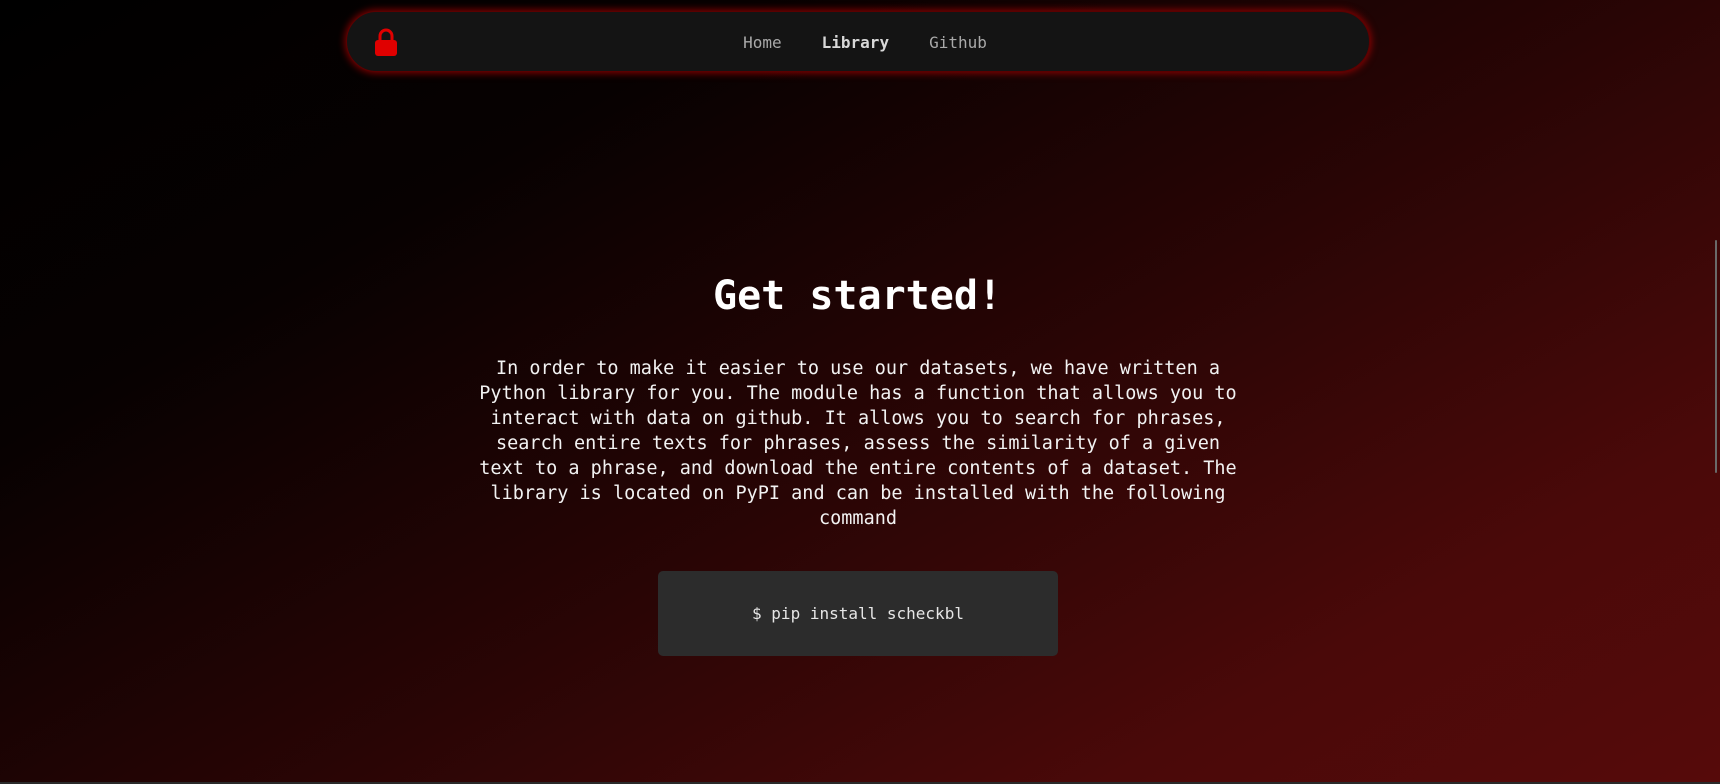 The image size is (1720, 784). I want to click on top-navbar: Home Library Github, so click(858, 41).